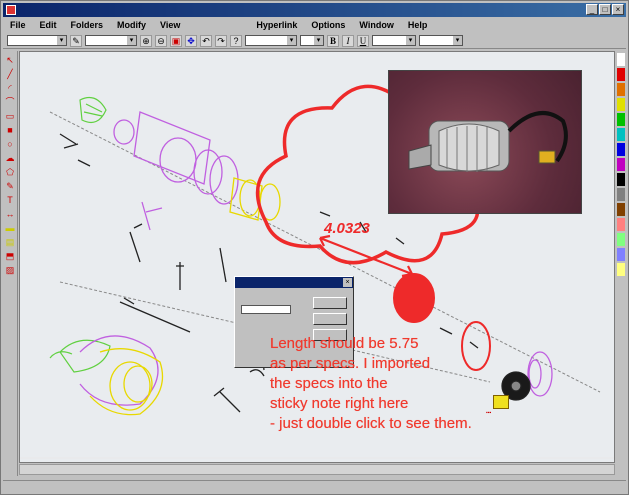 The width and height of the screenshot is (629, 495). I want to click on minimize-button: _, so click(592, 9).